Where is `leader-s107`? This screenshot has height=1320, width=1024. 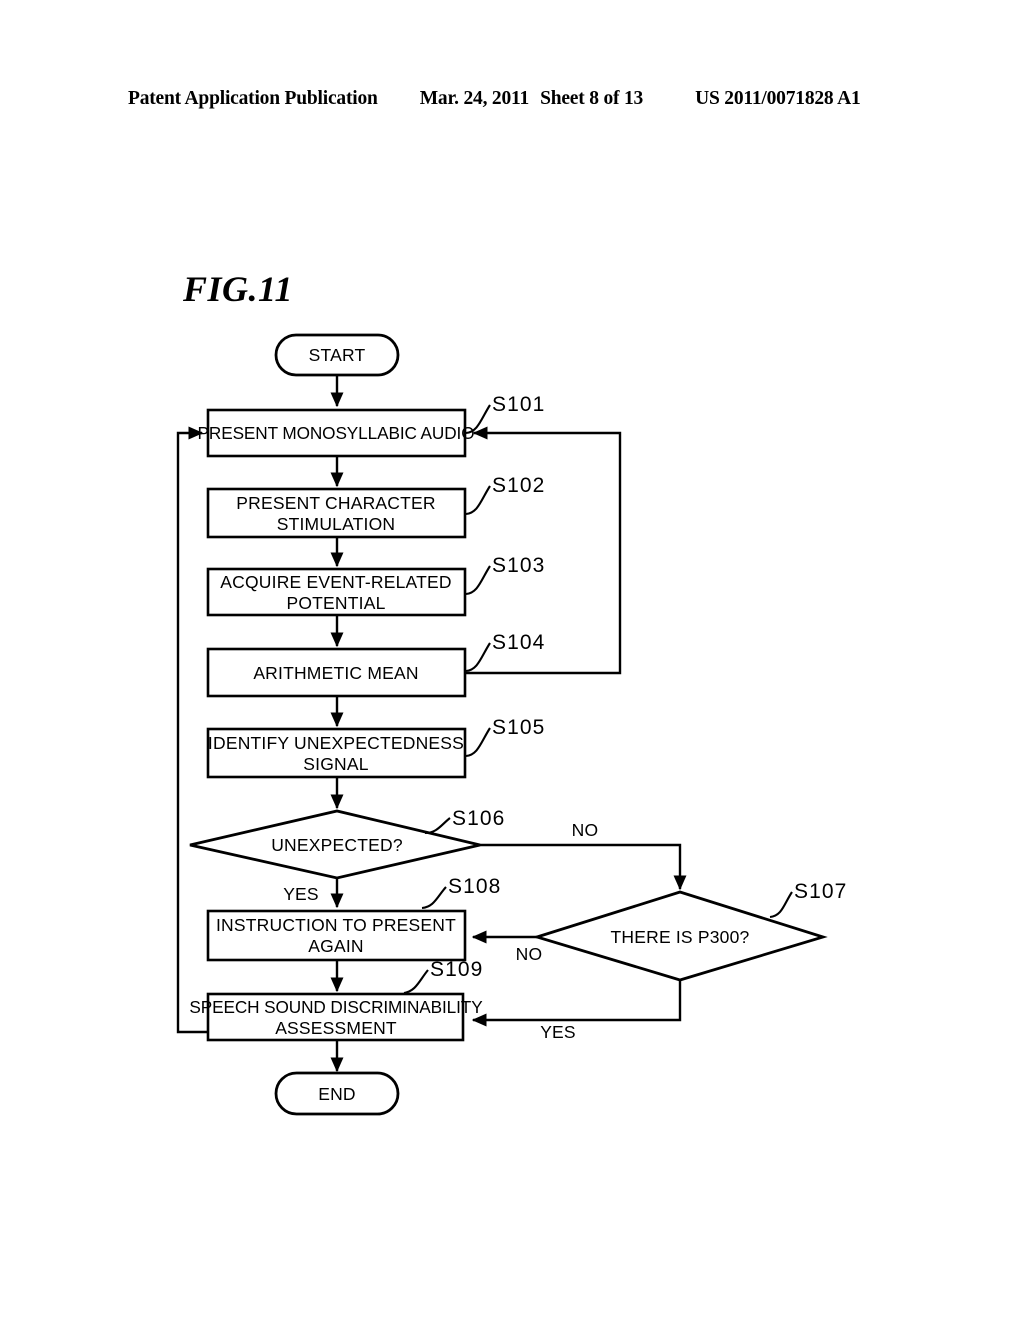
leader-s107 is located at coordinates (781, 905).